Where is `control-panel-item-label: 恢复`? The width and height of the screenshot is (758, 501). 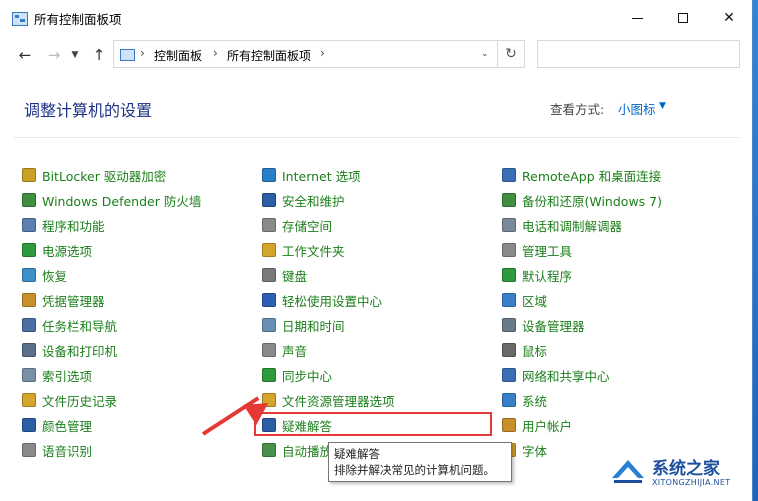 control-panel-item-label: 恢复 is located at coordinates (55, 276).